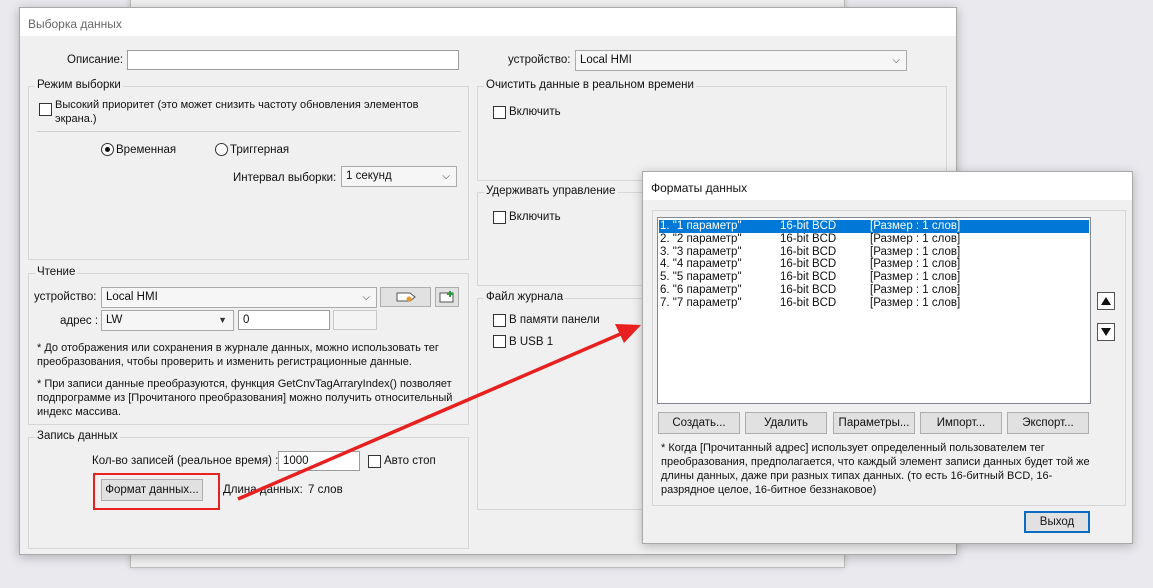 This screenshot has height=588, width=1153. What do you see at coordinates (499, 320) in the screenshot?
I see `panel-memory-checkbox` at bounding box center [499, 320].